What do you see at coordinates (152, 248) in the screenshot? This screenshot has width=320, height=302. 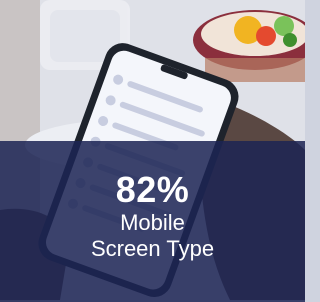 I see `stat-label-line-2: Screen Type` at bounding box center [152, 248].